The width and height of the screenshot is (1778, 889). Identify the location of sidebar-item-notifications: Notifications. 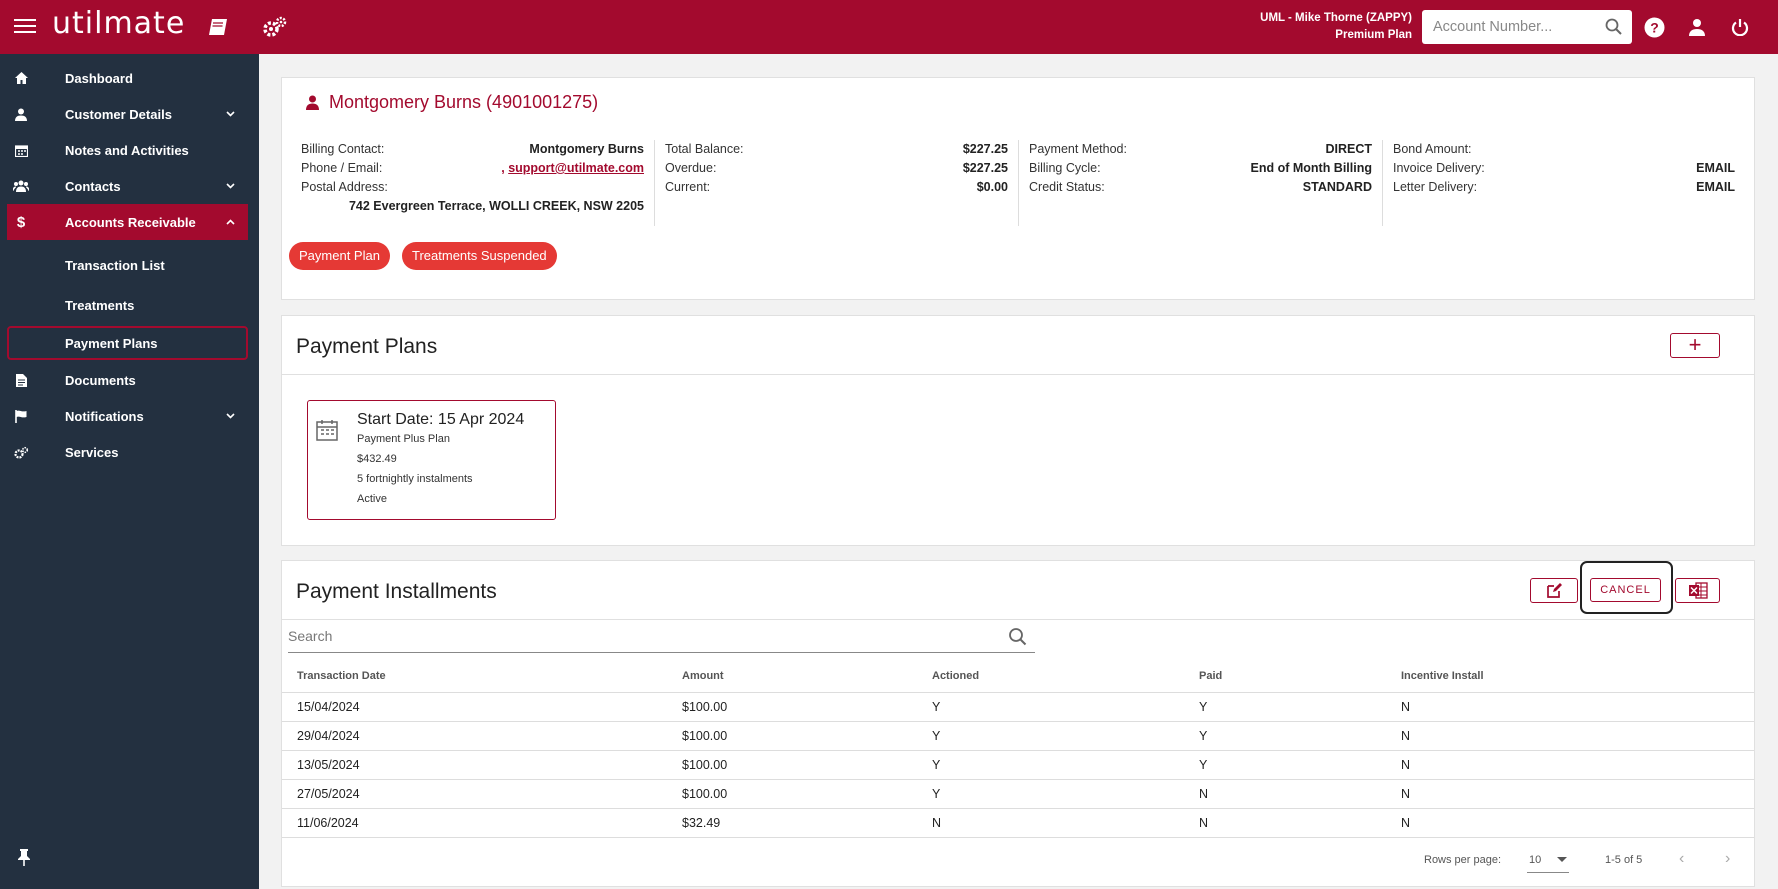
(129, 416).